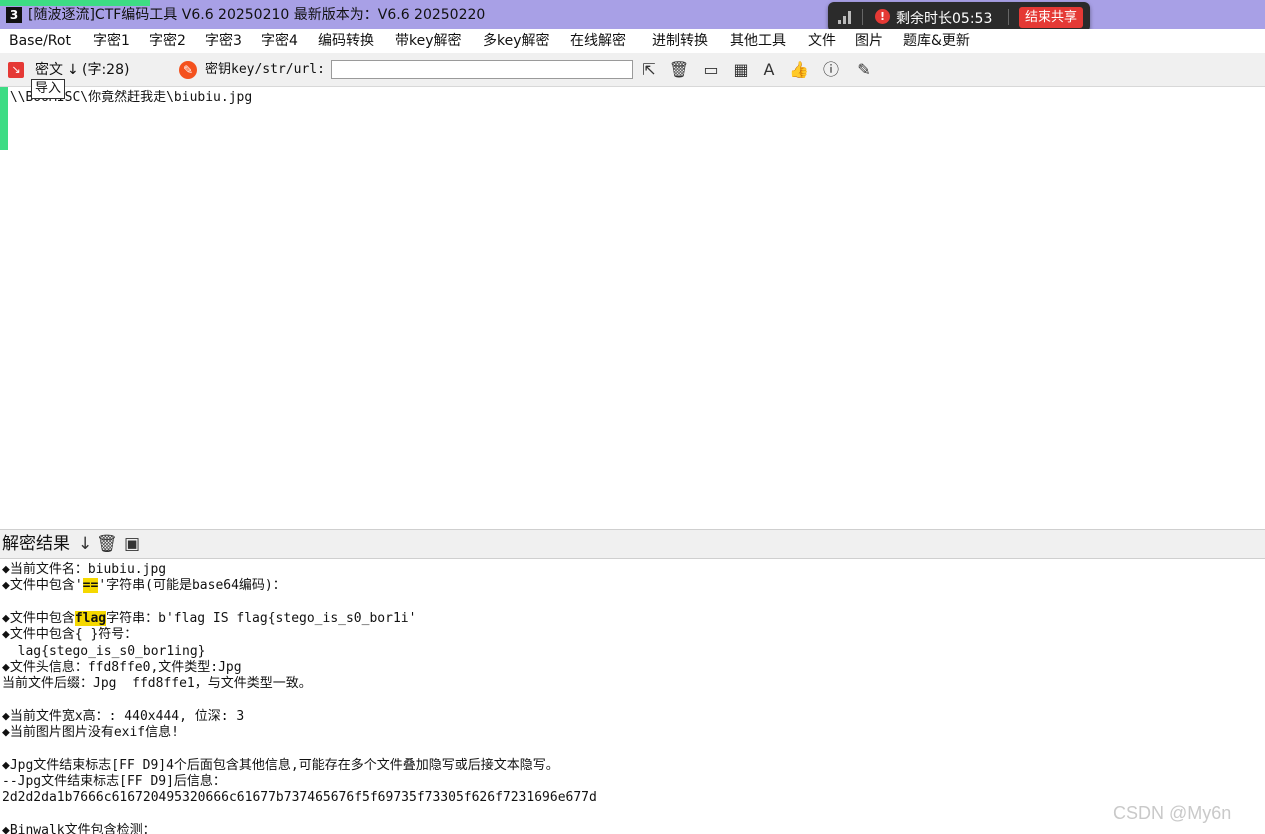  What do you see at coordinates (869, 41) in the screenshot?
I see `menu-image: 图片` at bounding box center [869, 41].